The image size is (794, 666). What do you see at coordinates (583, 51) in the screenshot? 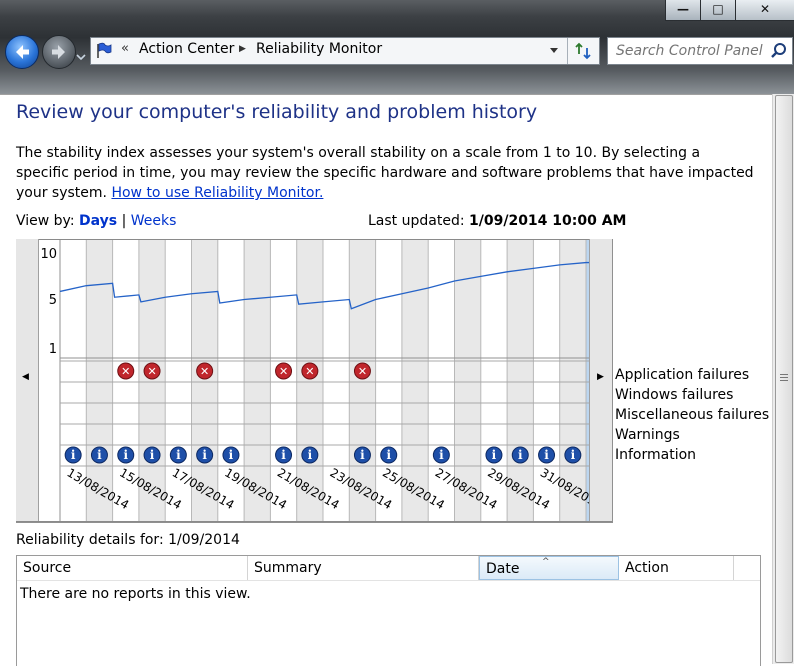
I see `refresh-icon` at bounding box center [583, 51].